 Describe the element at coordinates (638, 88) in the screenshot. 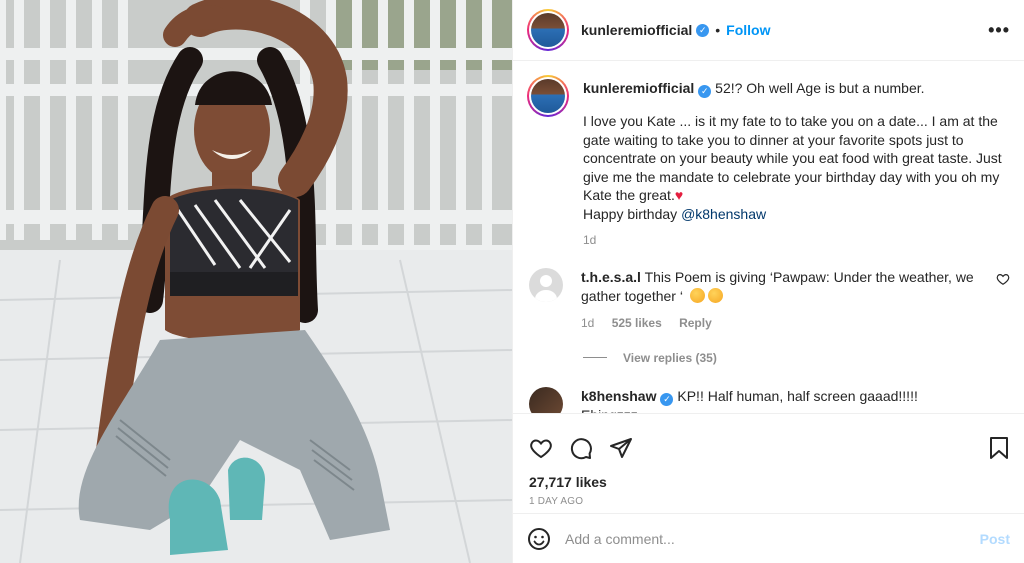

I see `caption-username: kunleremiofficial` at that location.